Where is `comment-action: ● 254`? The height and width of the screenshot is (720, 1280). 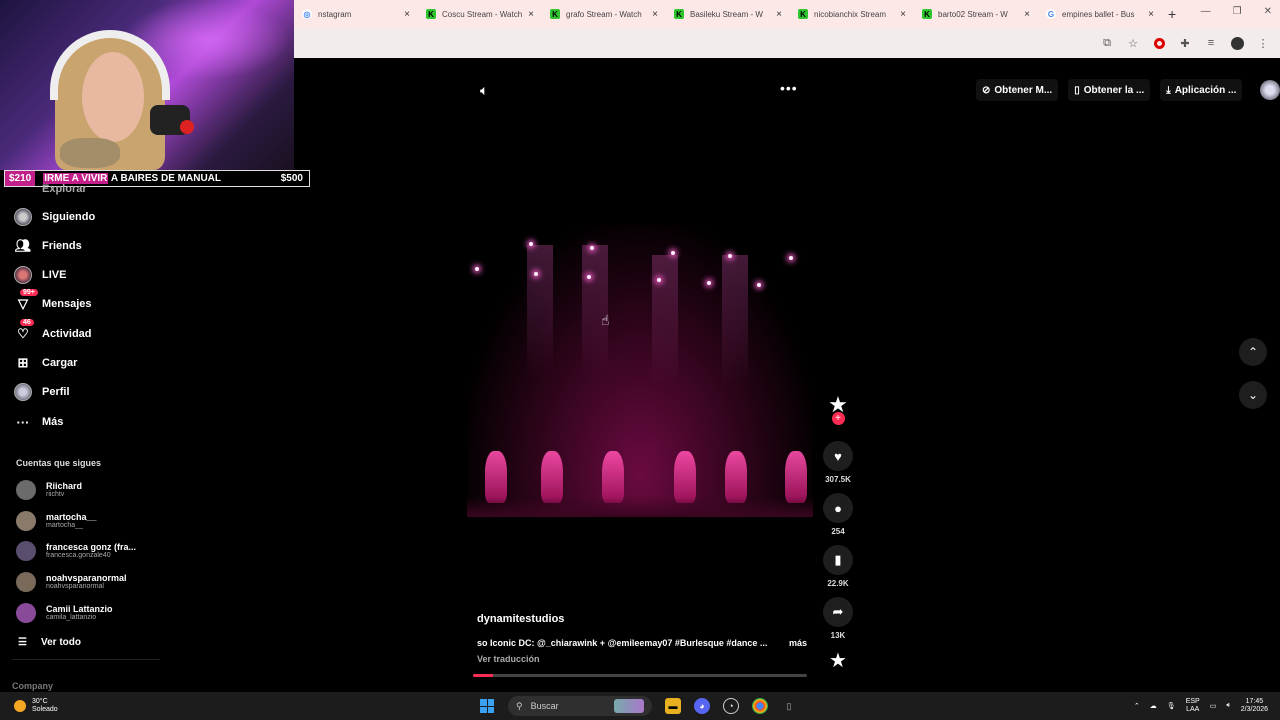
comment-action: ● 254 is located at coordinates (838, 514).